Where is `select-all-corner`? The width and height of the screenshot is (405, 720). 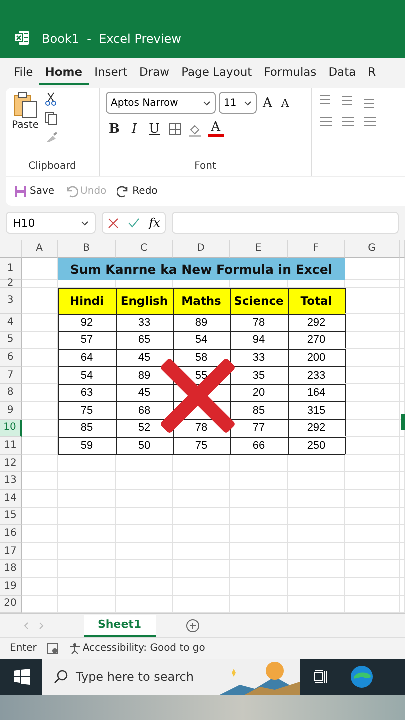 select-all-corner is located at coordinates (11, 249).